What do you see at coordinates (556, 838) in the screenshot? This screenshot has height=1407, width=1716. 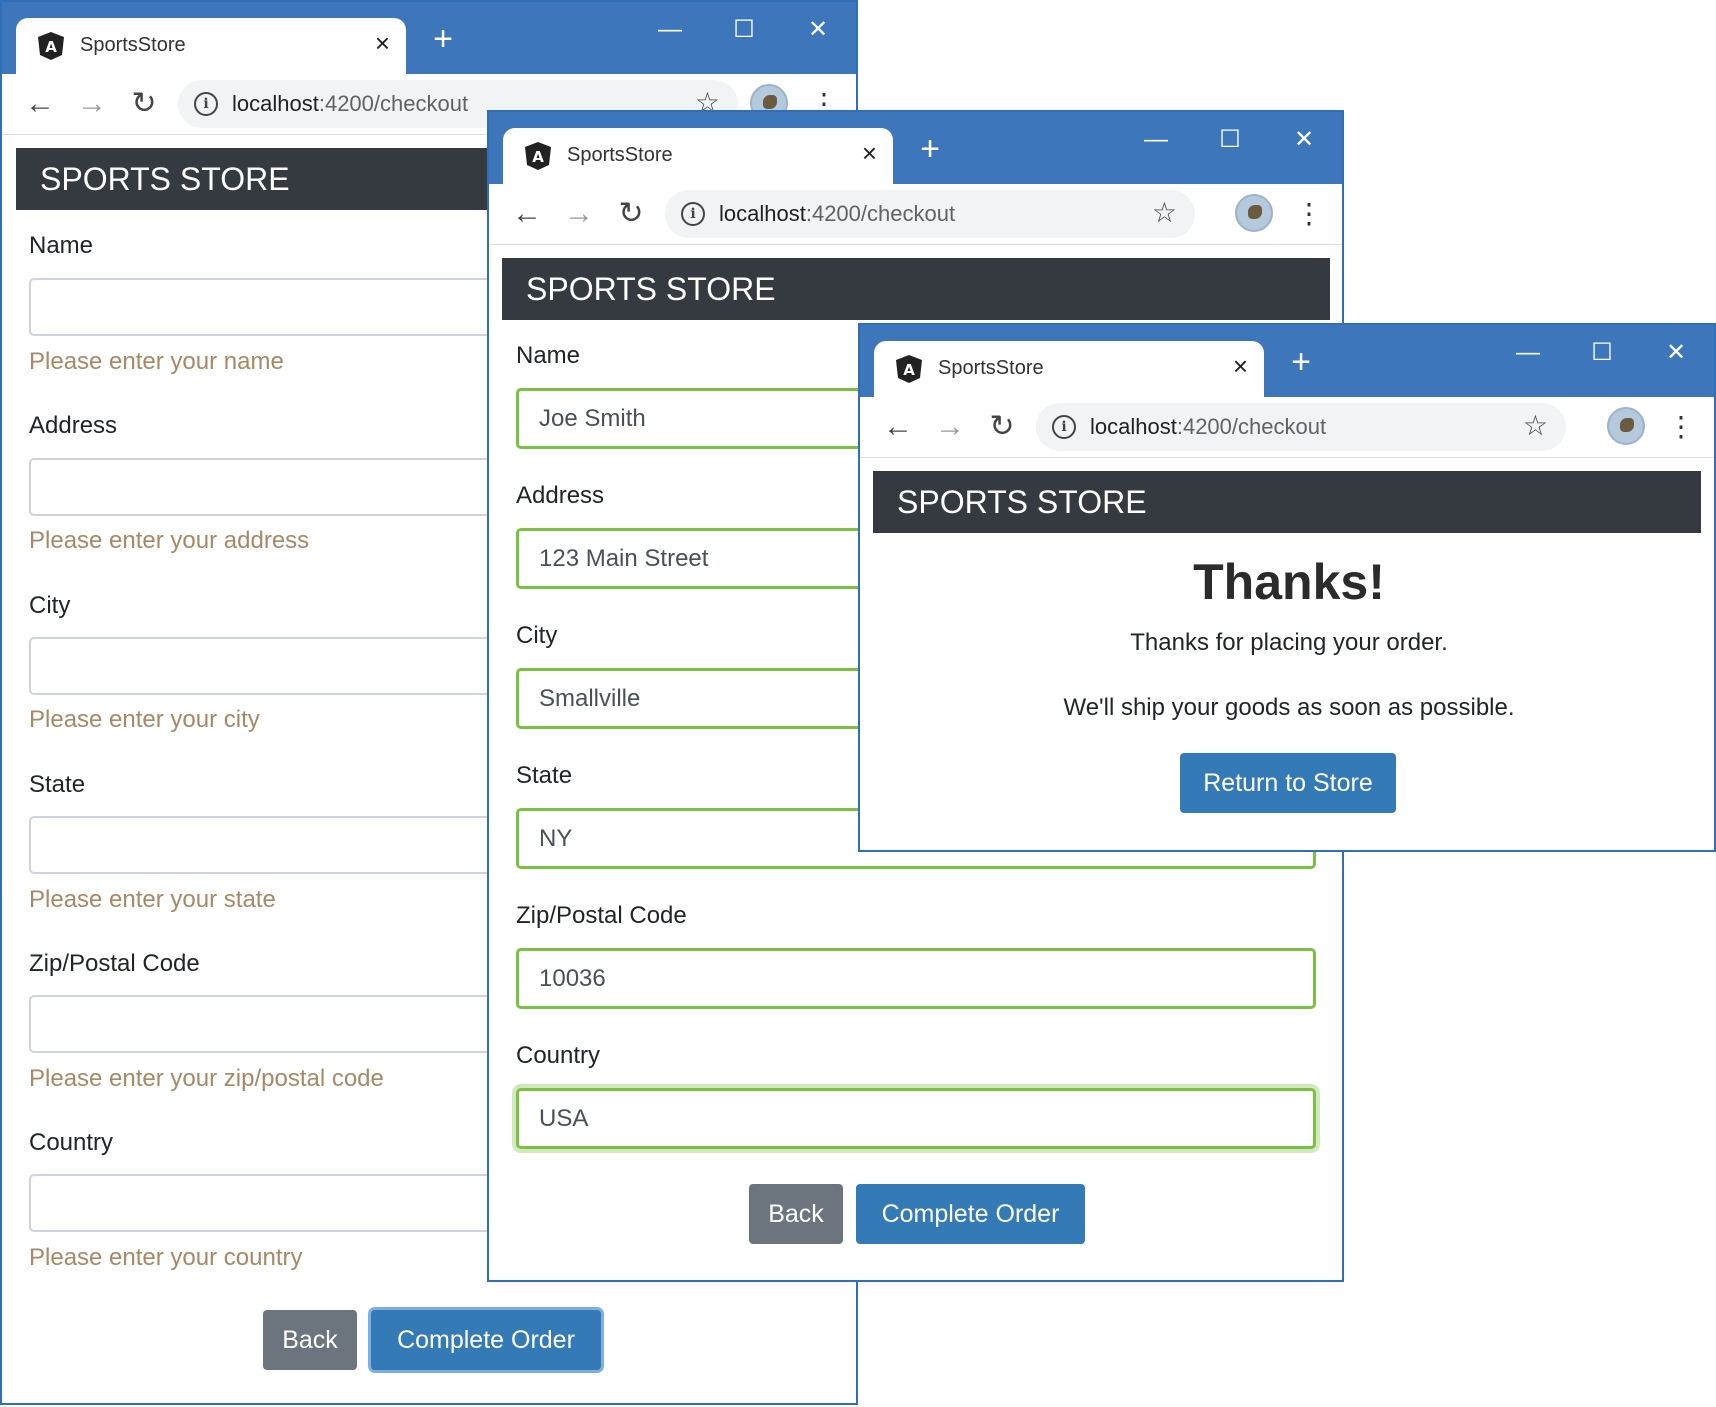 I see `state-value: NY` at bounding box center [556, 838].